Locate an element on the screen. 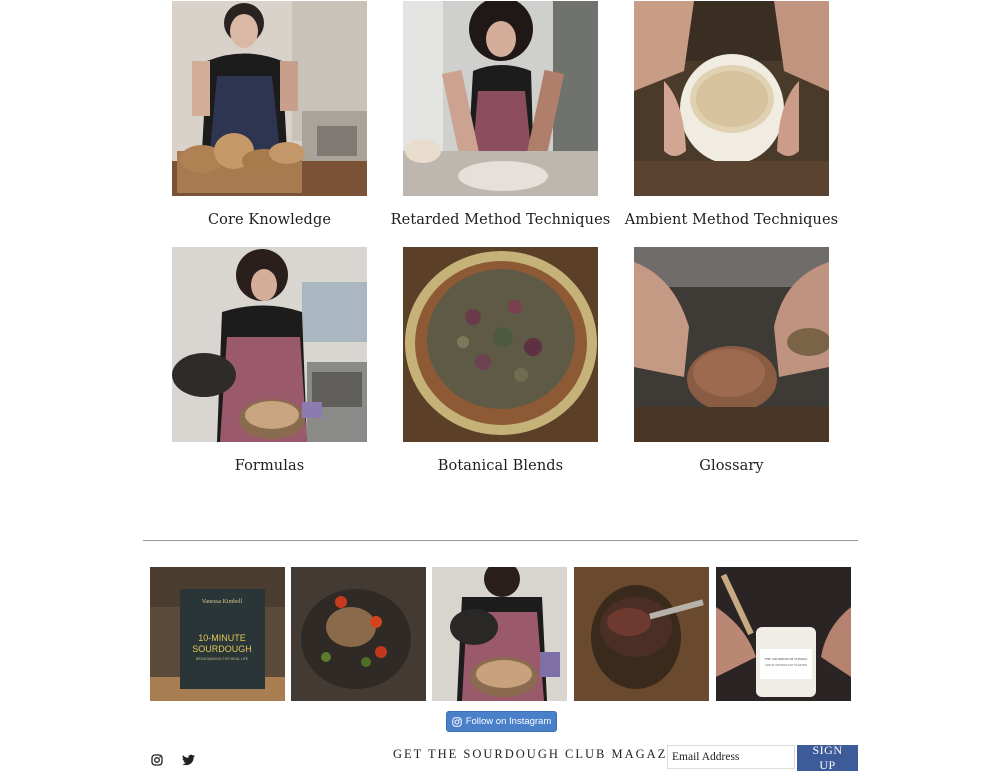 This screenshot has height=778, width=1000. formulas-photo is located at coordinates (269, 344).